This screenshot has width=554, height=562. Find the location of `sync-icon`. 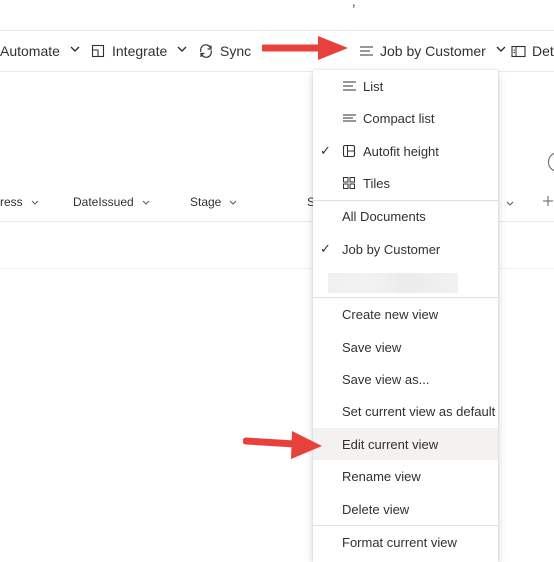

sync-icon is located at coordinates (206, 51).